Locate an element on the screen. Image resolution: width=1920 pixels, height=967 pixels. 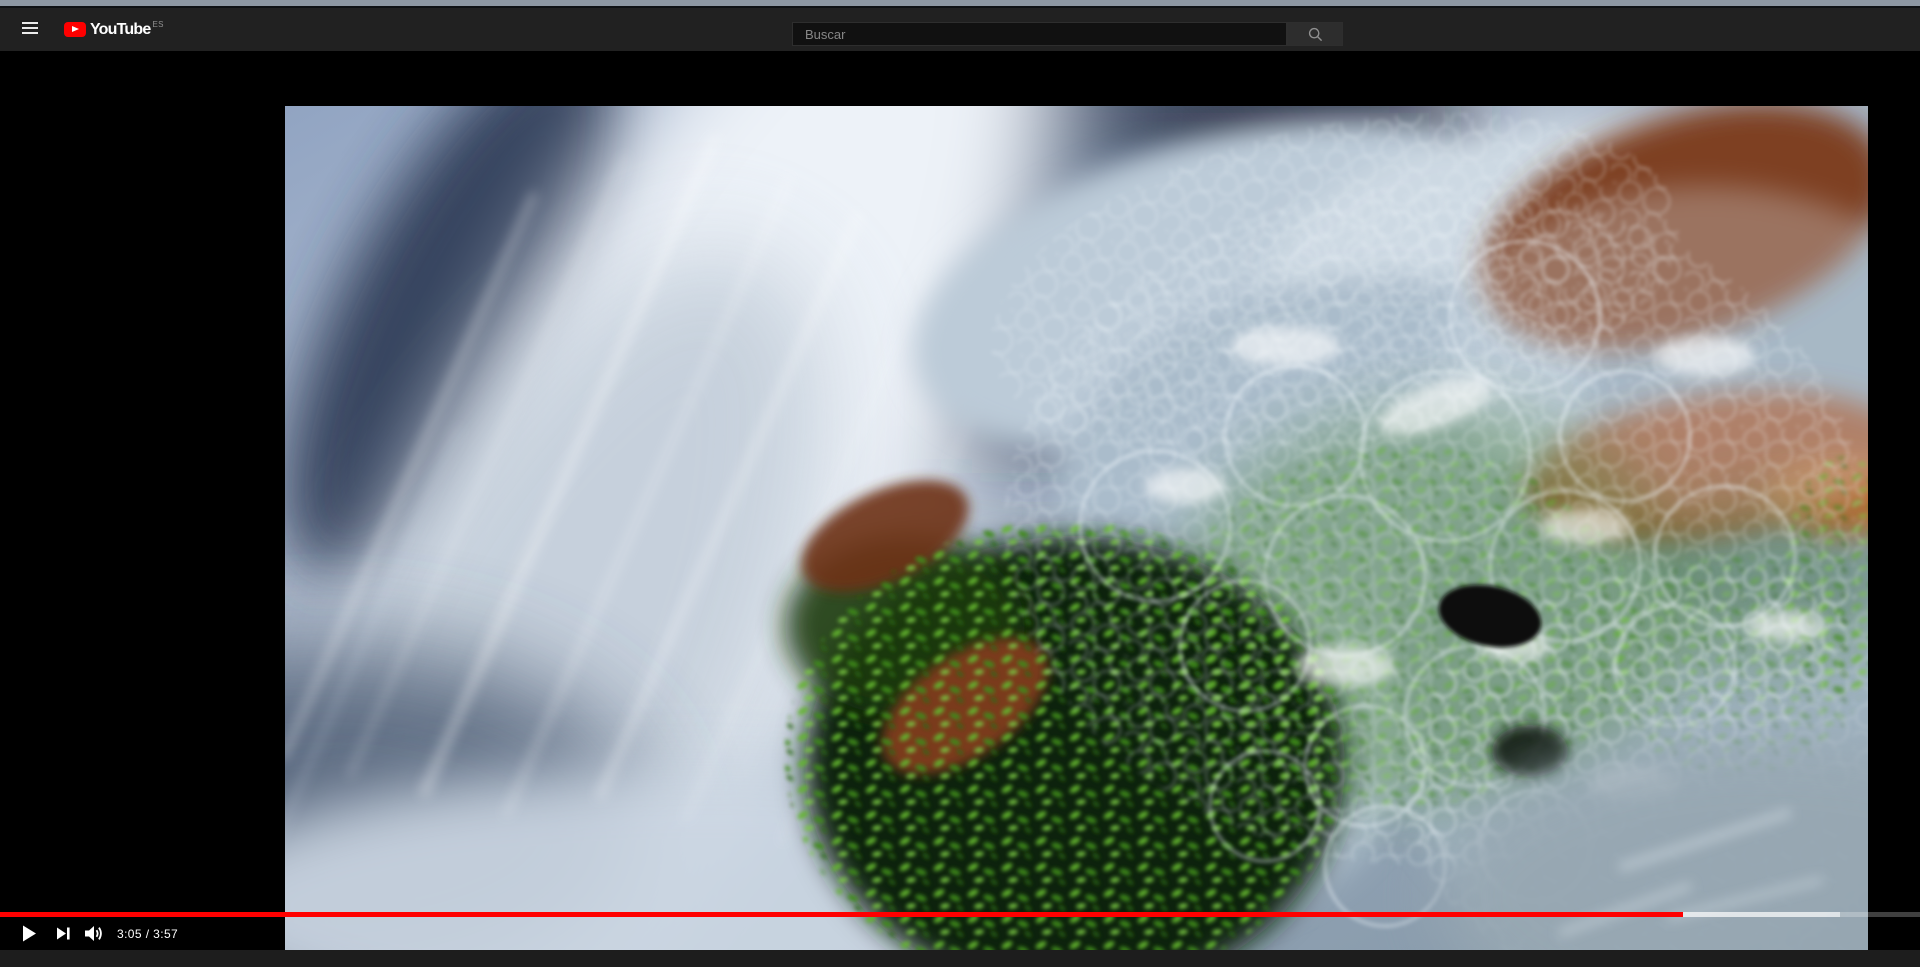
play-button is located at coordinates (29, 933).